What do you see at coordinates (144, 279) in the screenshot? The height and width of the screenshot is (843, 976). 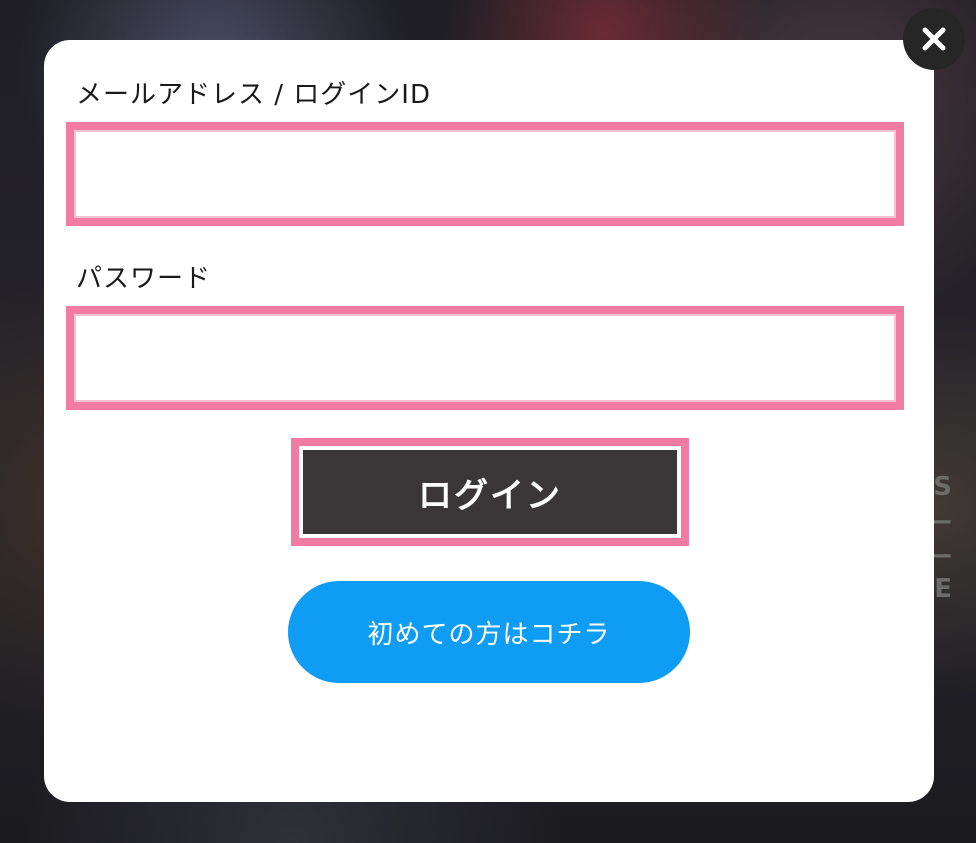 I see `password-label: パスワード` at bounding box center [144, 279].